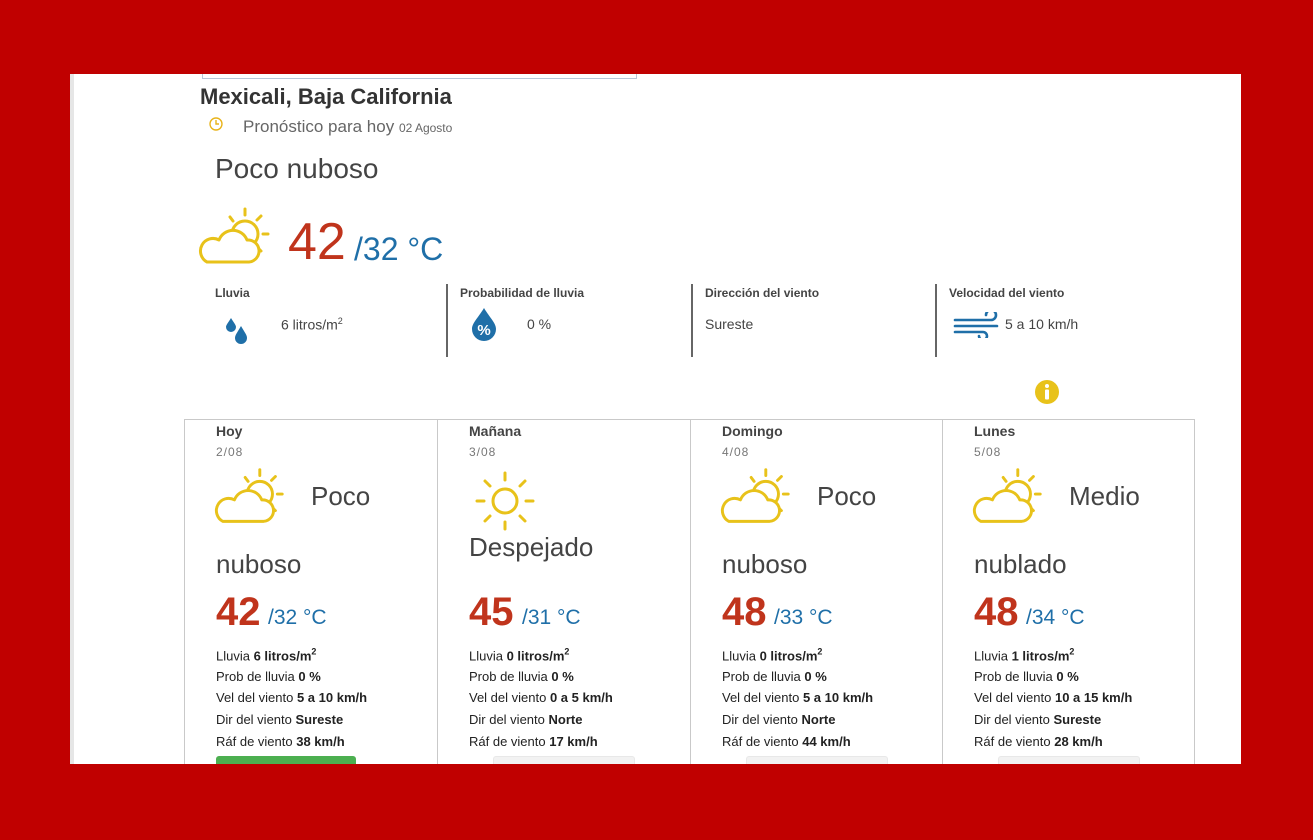 This screenshot has width=1313, height=840. Describe the element at coordinates (1024, 655) in the screenshot. I see `day-rain: Lluvia 1 litros/m2` at that location.